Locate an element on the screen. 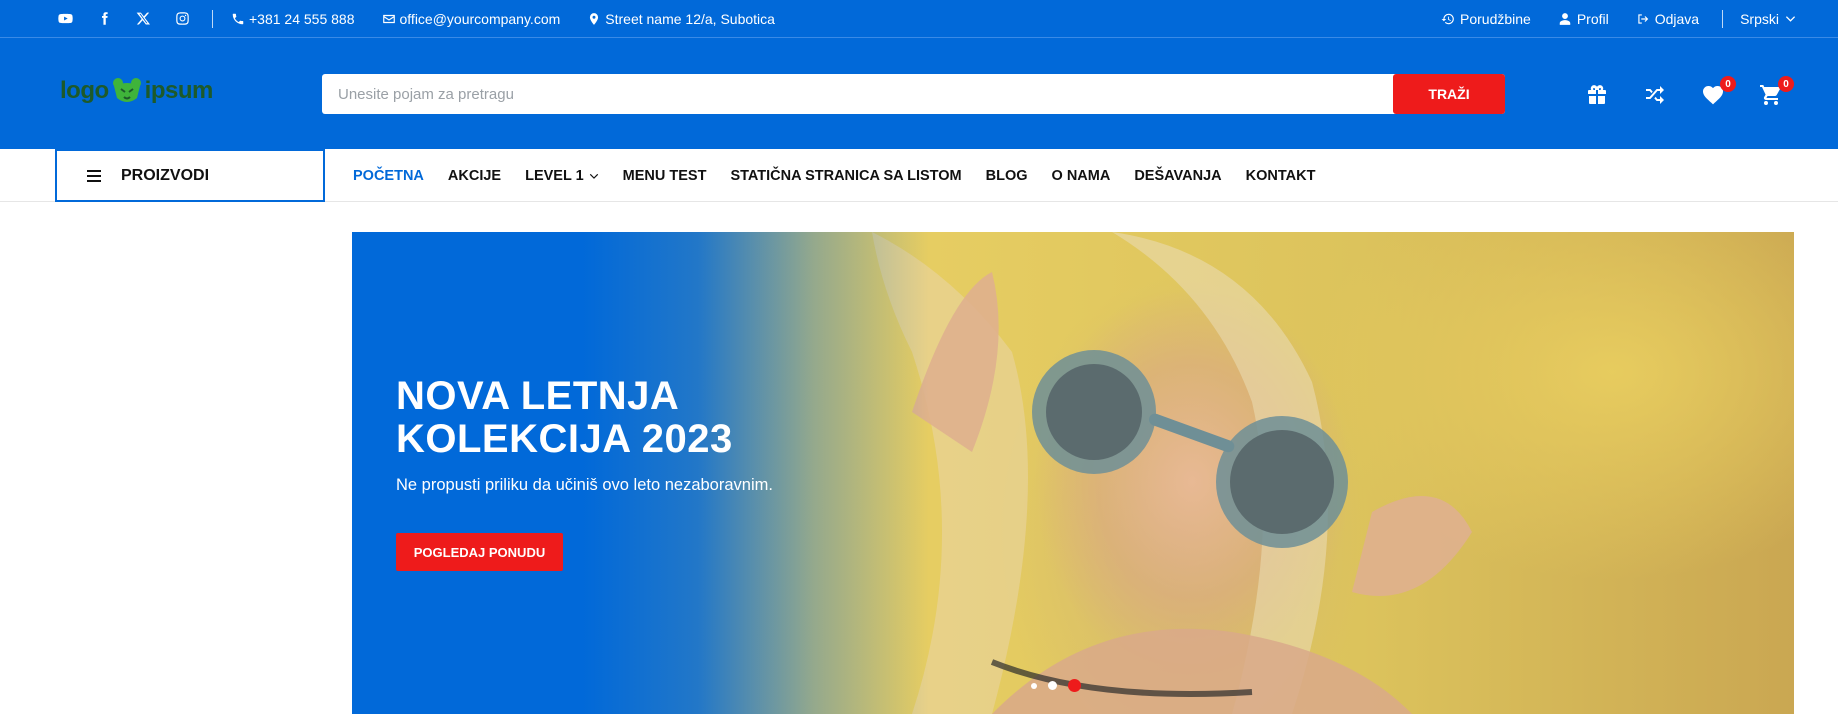 This screenshot has width=1838, height=726. slider-pagination is located at coordinates (1056, 685).